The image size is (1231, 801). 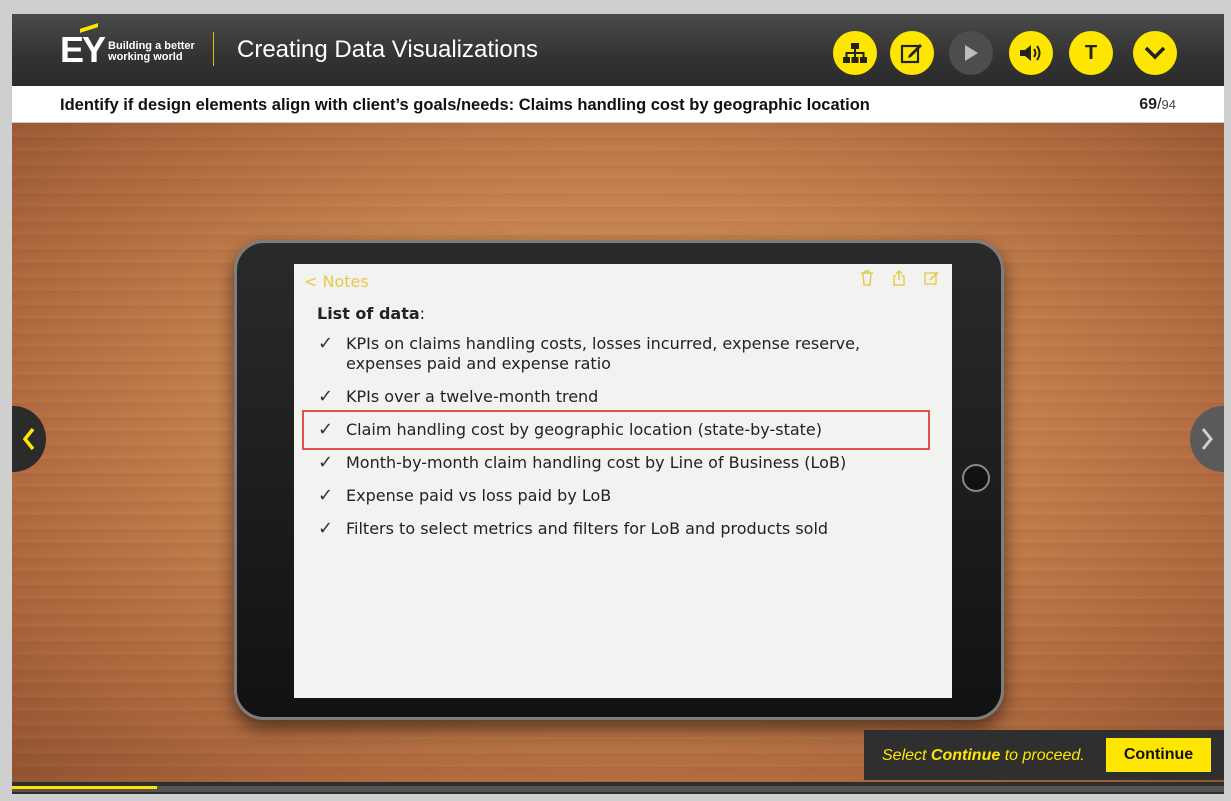 I want to click on notes-back-link: < Notes, so click(x=336, y=281).